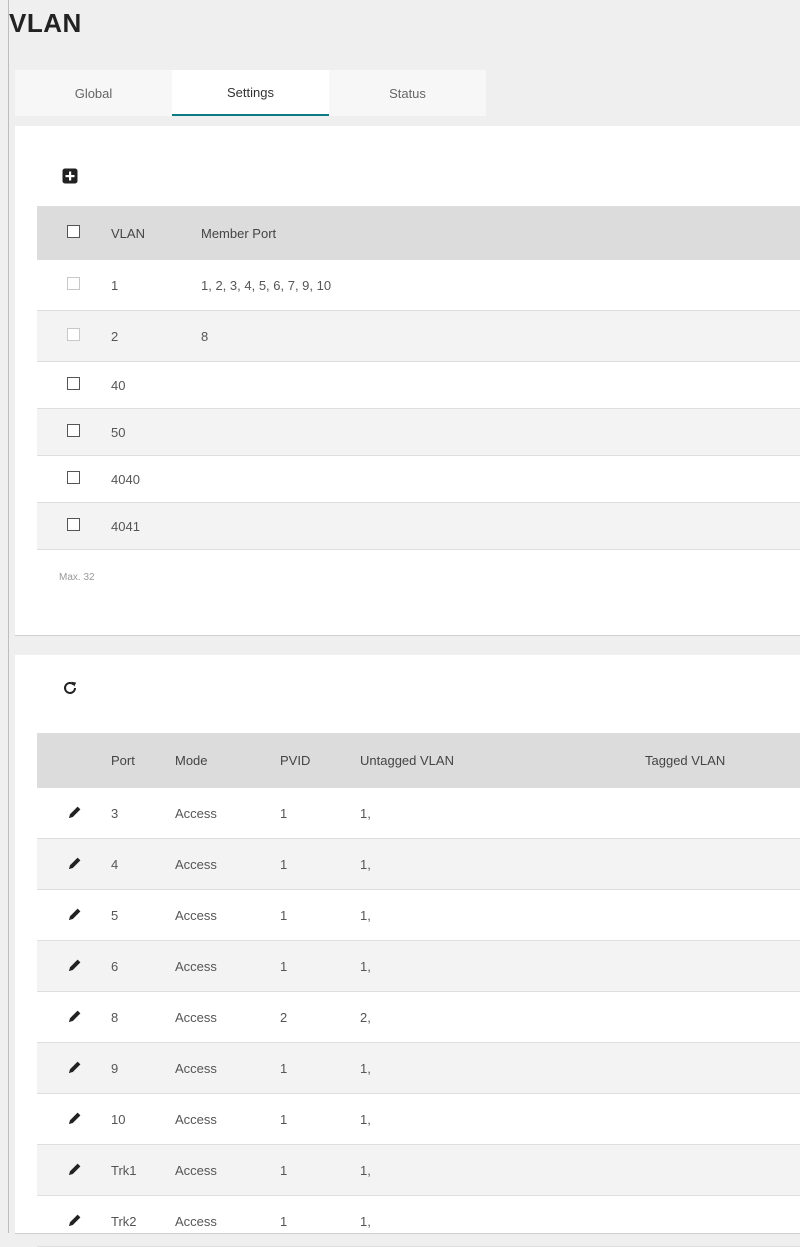 The height and width of the screenshot is (1247, 800). What do you see at coordinates (77, 577) in the screenshot?
I see `max-entries-note: Max. 32` at bounding box center [77, 577].